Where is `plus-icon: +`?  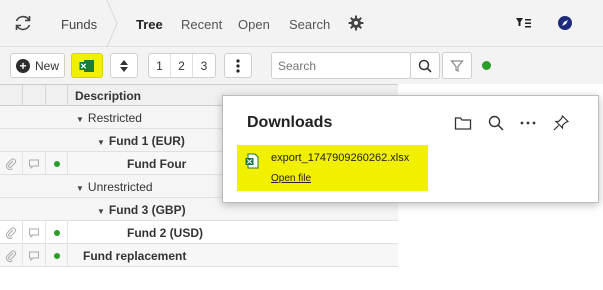
plus-icon: + is located at coordinates (22, 65).